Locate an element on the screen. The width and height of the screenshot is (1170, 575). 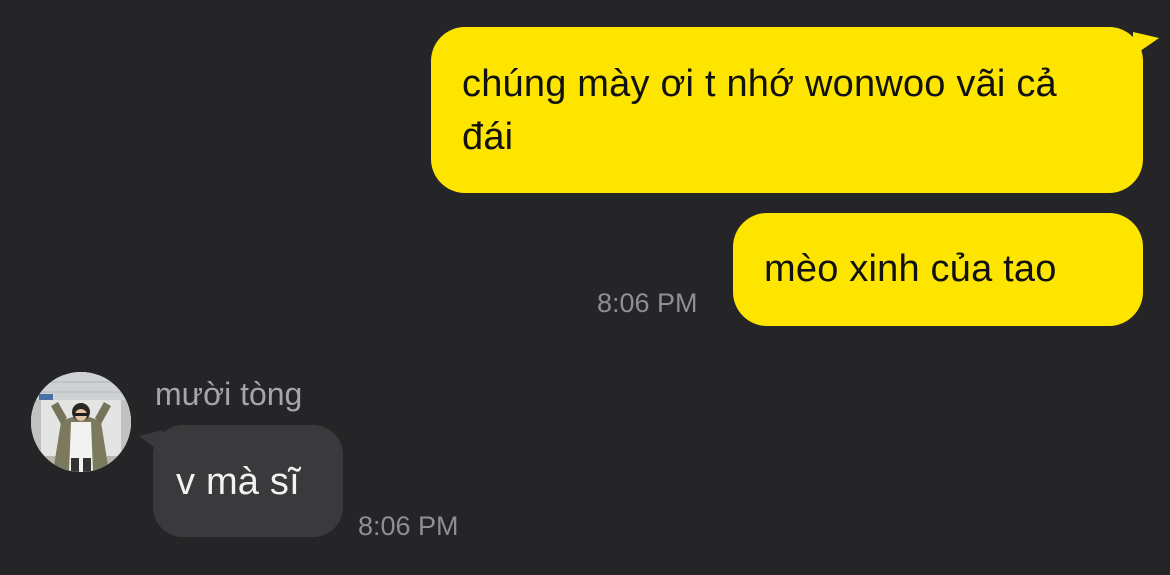
outgoing-message-bubble: mèo xinh của tao is located at coordinates (938, 269).